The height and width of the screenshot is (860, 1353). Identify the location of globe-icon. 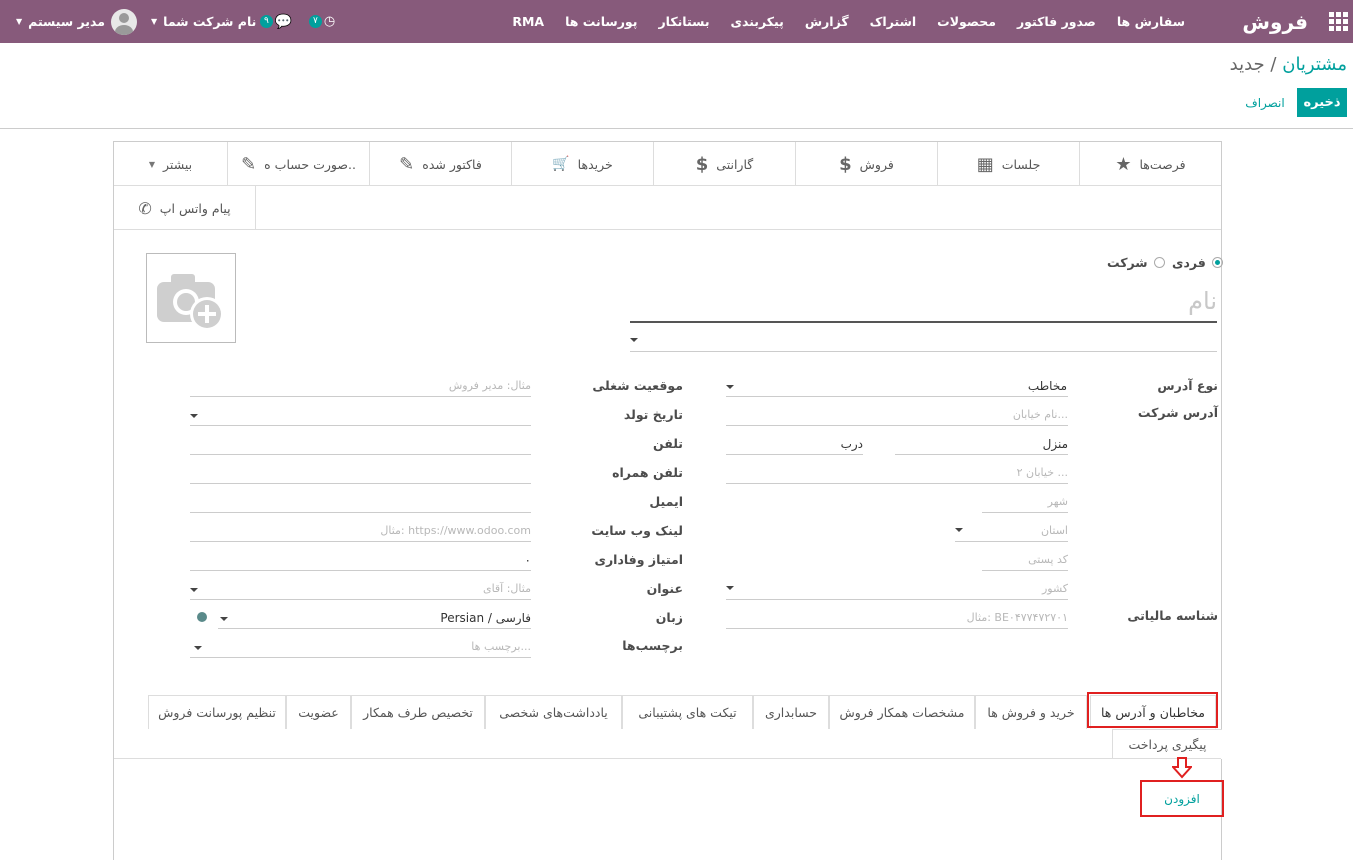
(202, 617).